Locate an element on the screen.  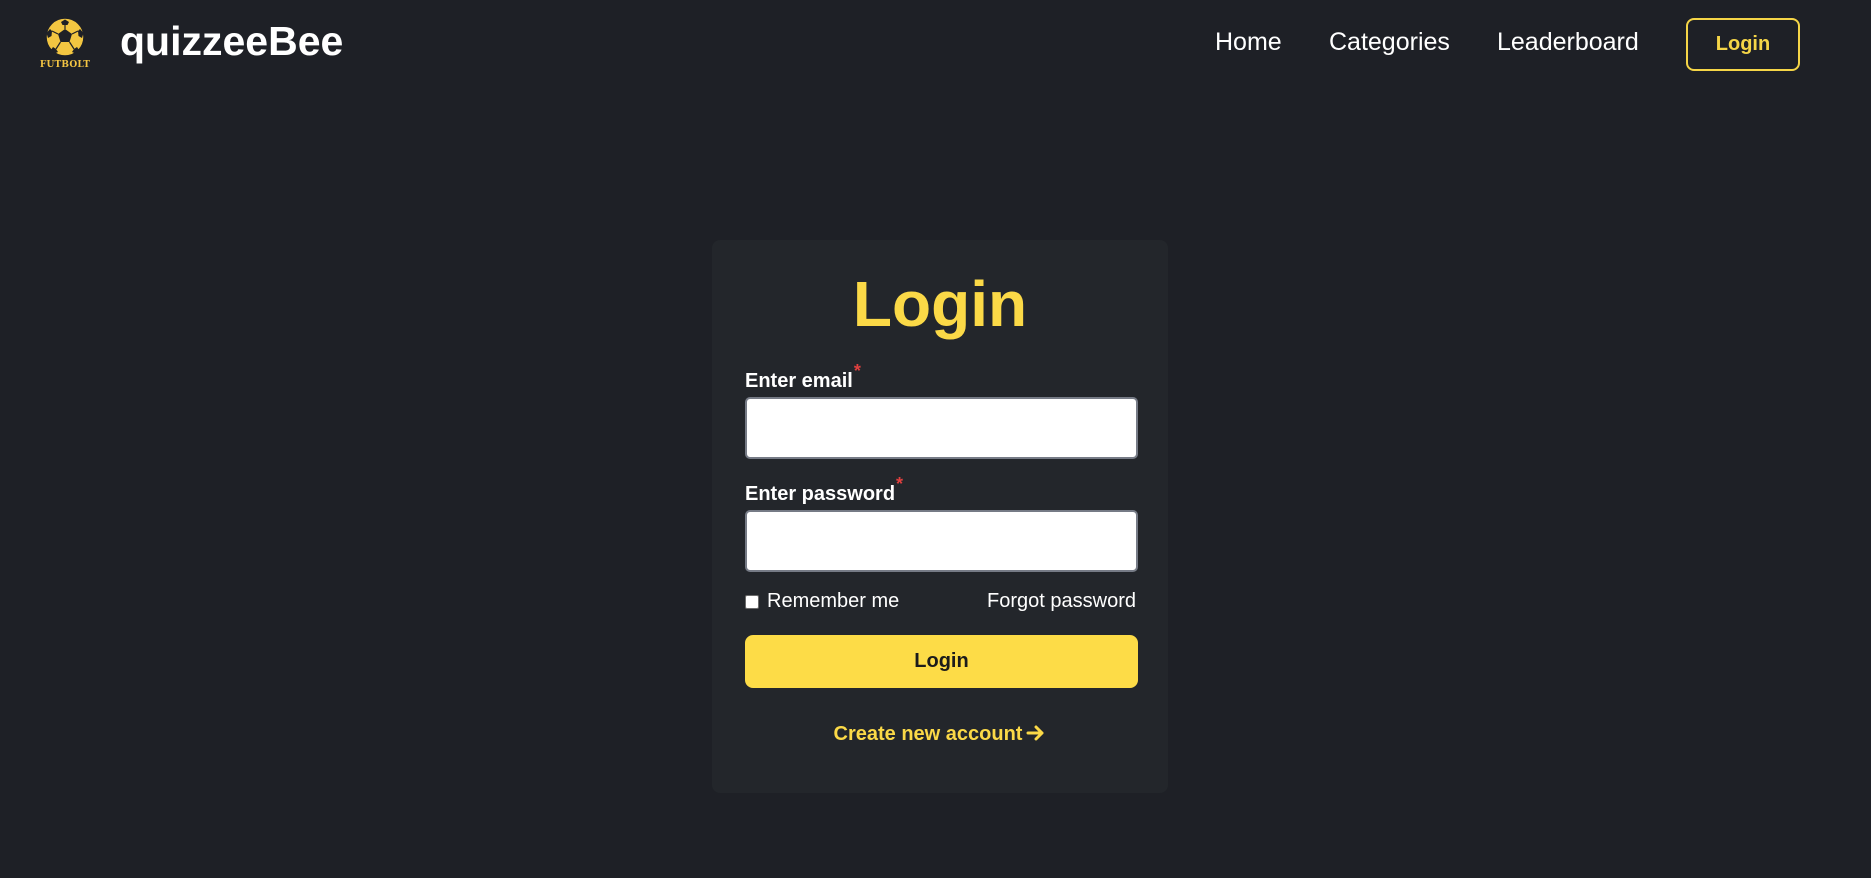
email-input is located at coordinates (941, 428).